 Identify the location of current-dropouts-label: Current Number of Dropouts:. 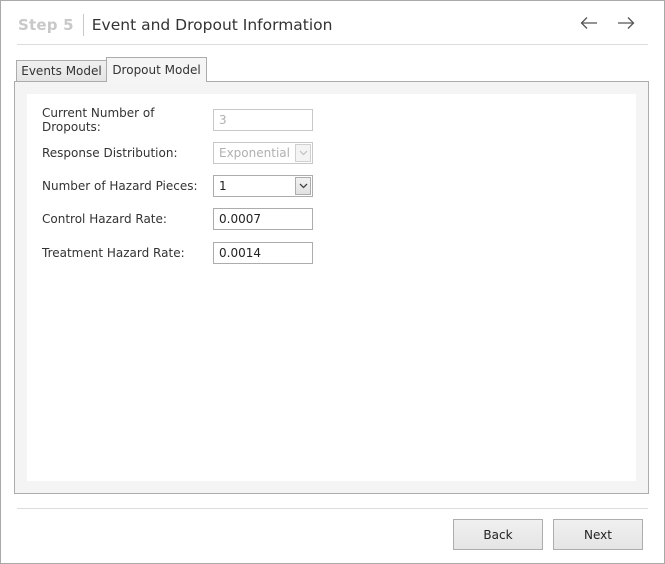
(98, 120).